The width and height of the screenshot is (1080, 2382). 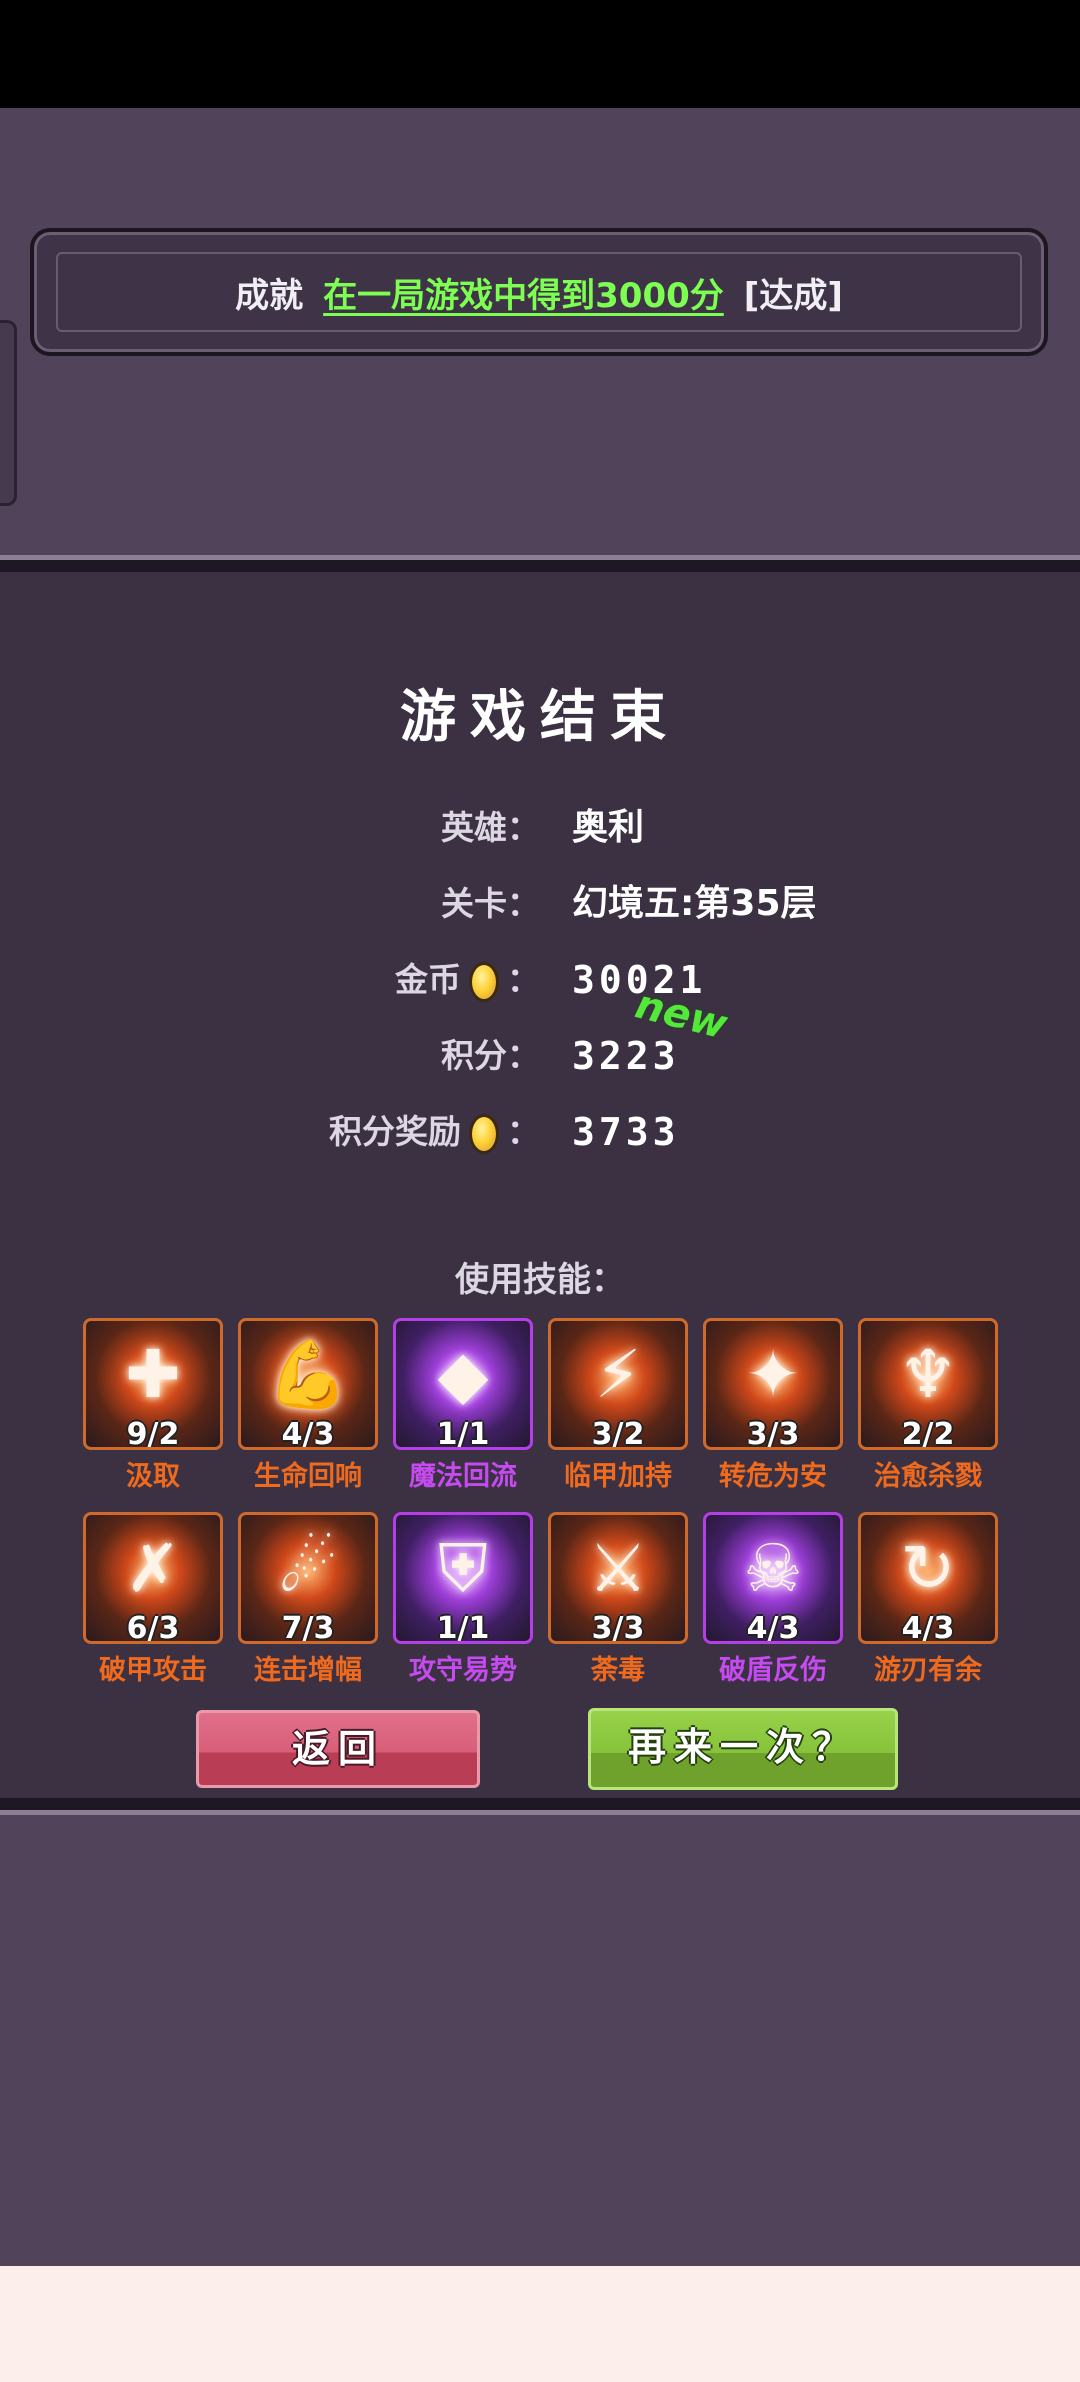 I want to click on stat-row-score: 积分： 3223, so click(x=540, y=1056).